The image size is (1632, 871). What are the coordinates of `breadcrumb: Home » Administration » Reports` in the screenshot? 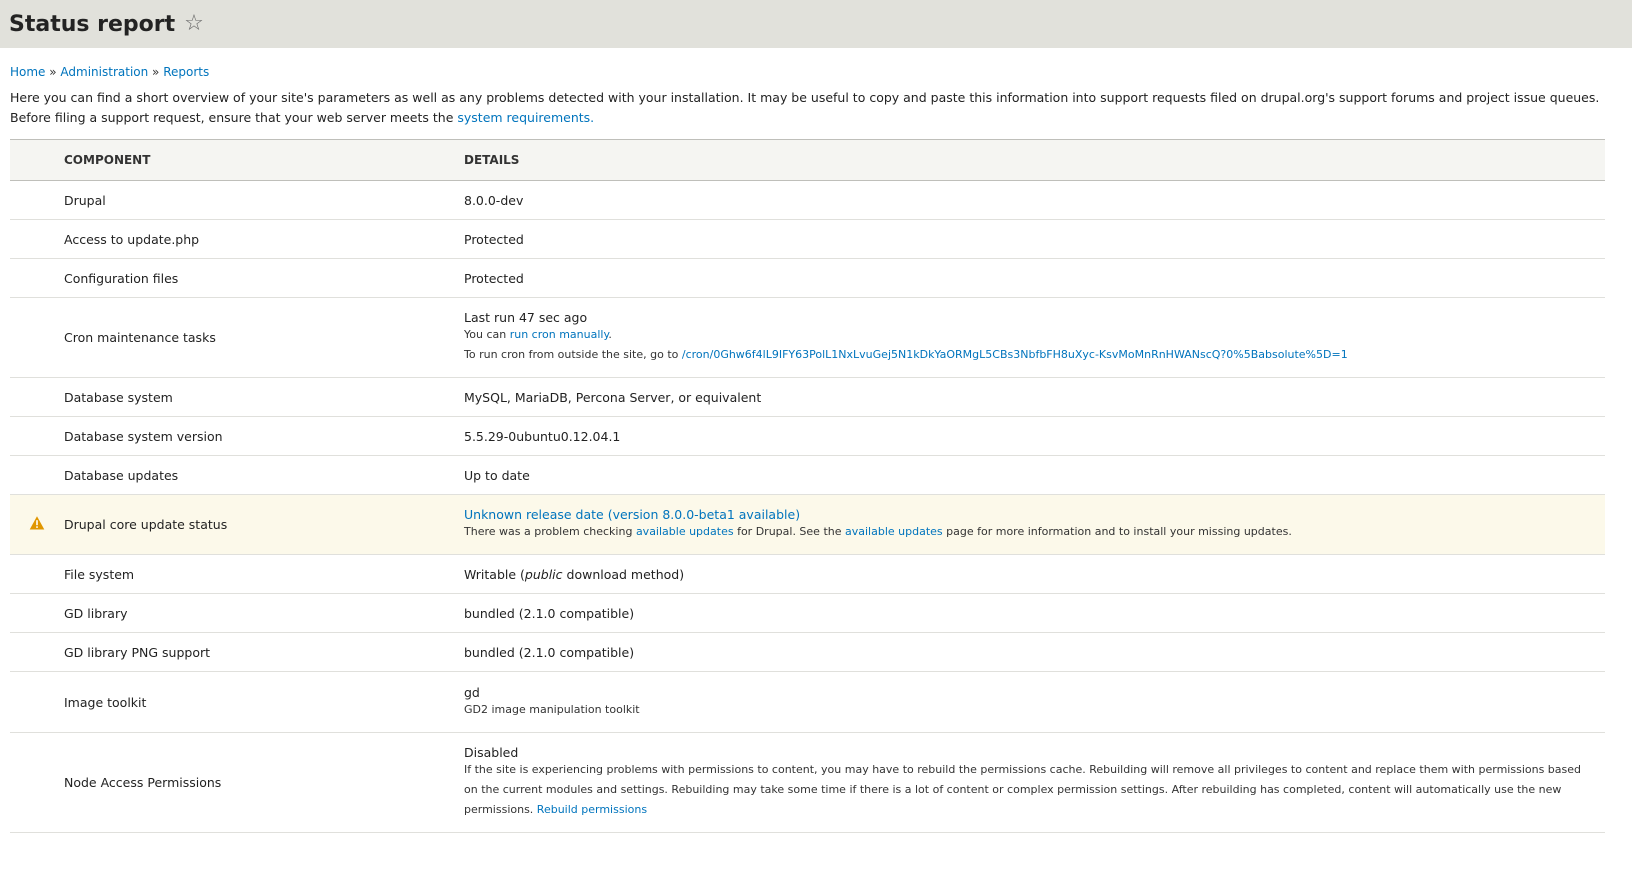 It's located at (109, 72).